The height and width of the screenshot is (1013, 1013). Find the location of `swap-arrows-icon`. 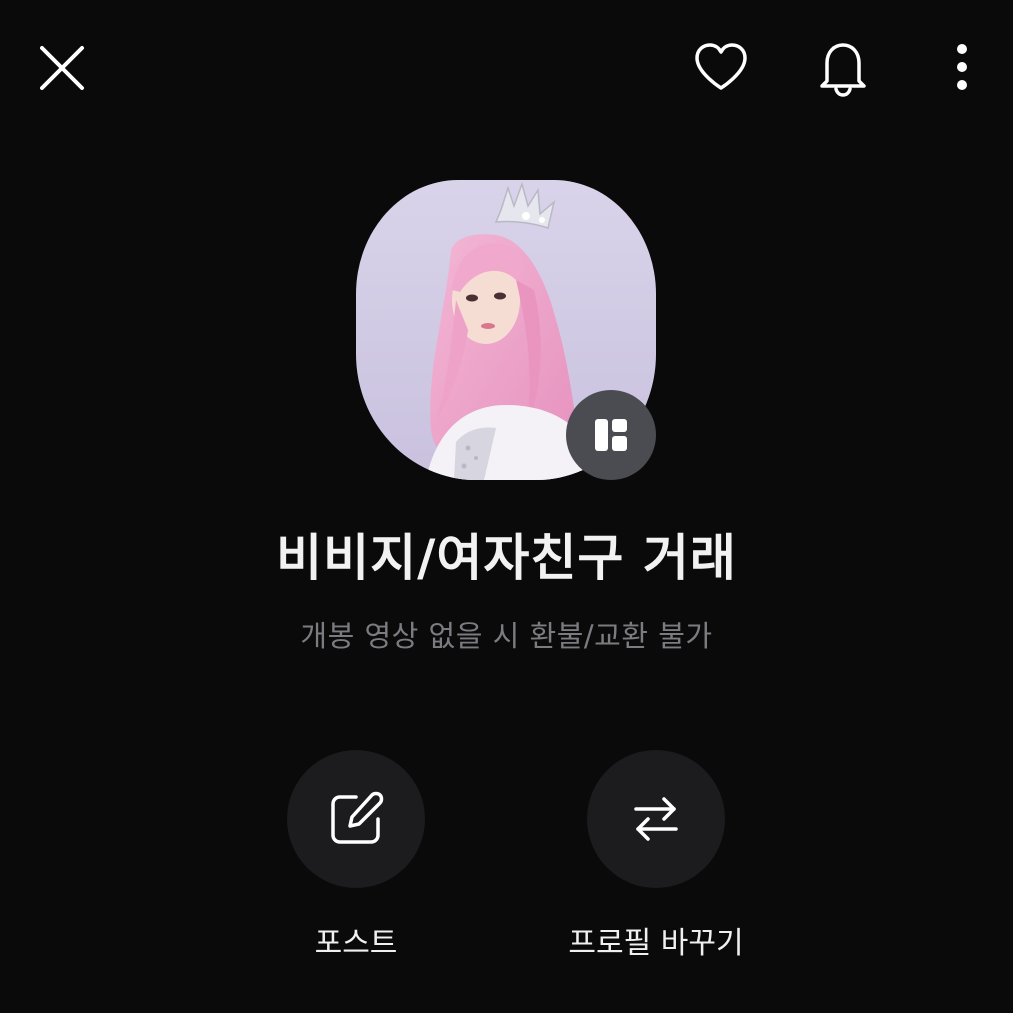

swap-arrows-icon is located at coordinates (656, 819).